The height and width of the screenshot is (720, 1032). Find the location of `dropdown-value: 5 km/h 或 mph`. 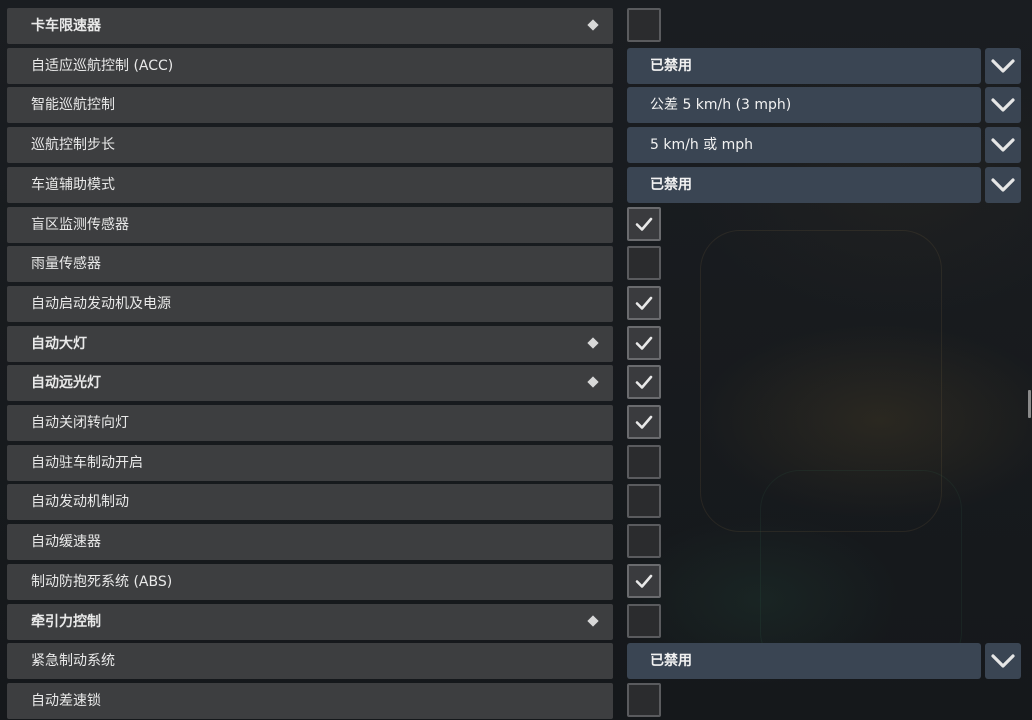

dropdown-value: 5 km/h 或 mph is located at coordinates (701, 145).